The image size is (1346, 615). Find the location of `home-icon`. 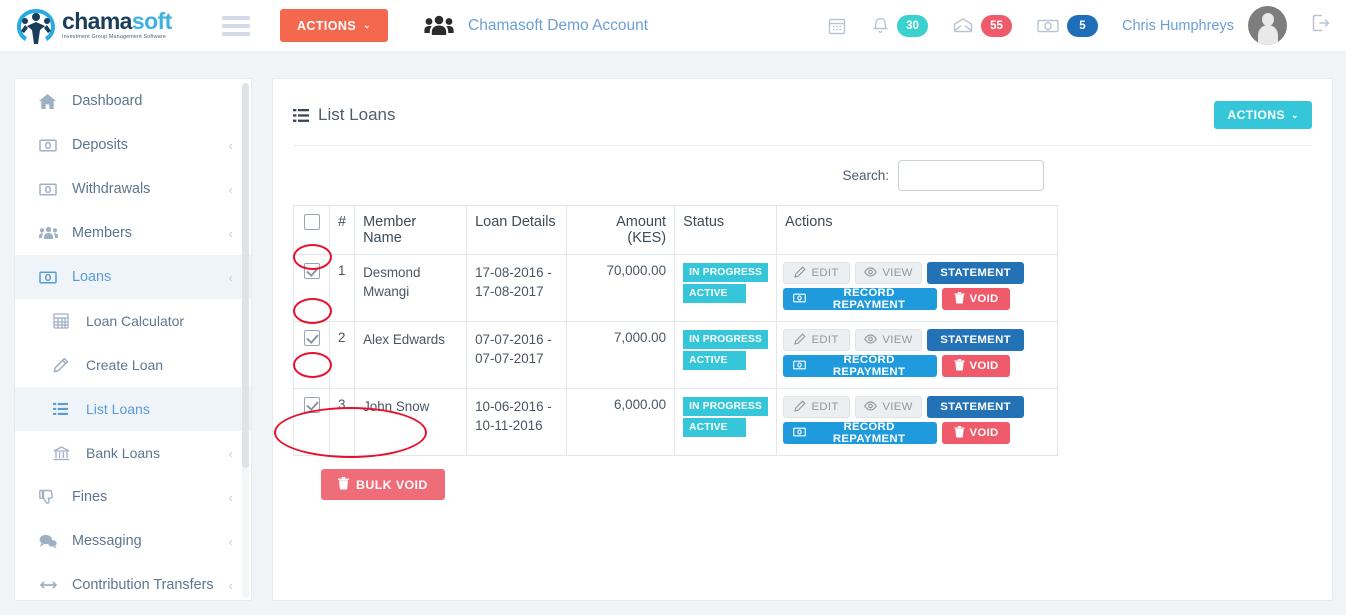

home-icon is located at coordinates (50, 101).